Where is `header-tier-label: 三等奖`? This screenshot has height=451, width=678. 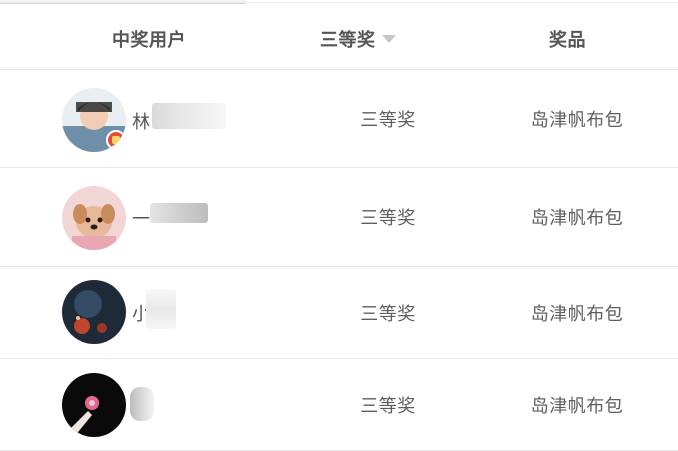 header-tier-label: 三等奖 is located at coordinates (348, 40).